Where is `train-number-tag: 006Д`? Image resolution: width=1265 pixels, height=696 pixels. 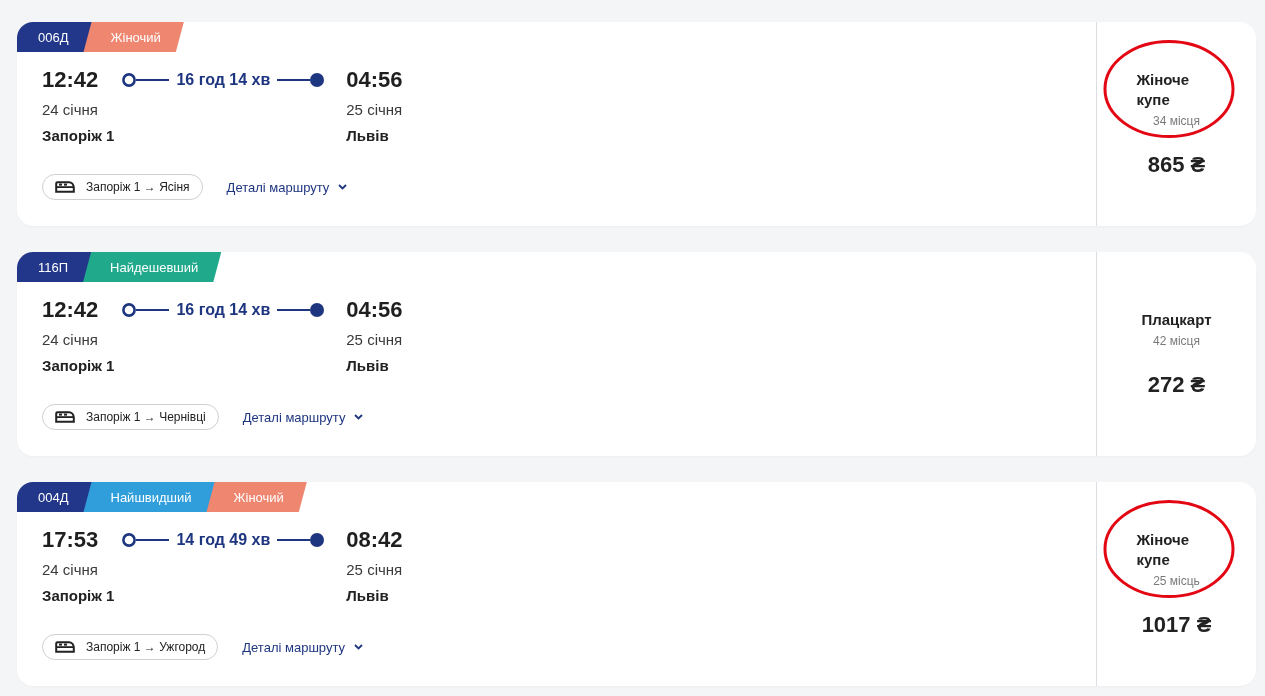 train-number-tag: 006Д is located at coordinates (54, 37).